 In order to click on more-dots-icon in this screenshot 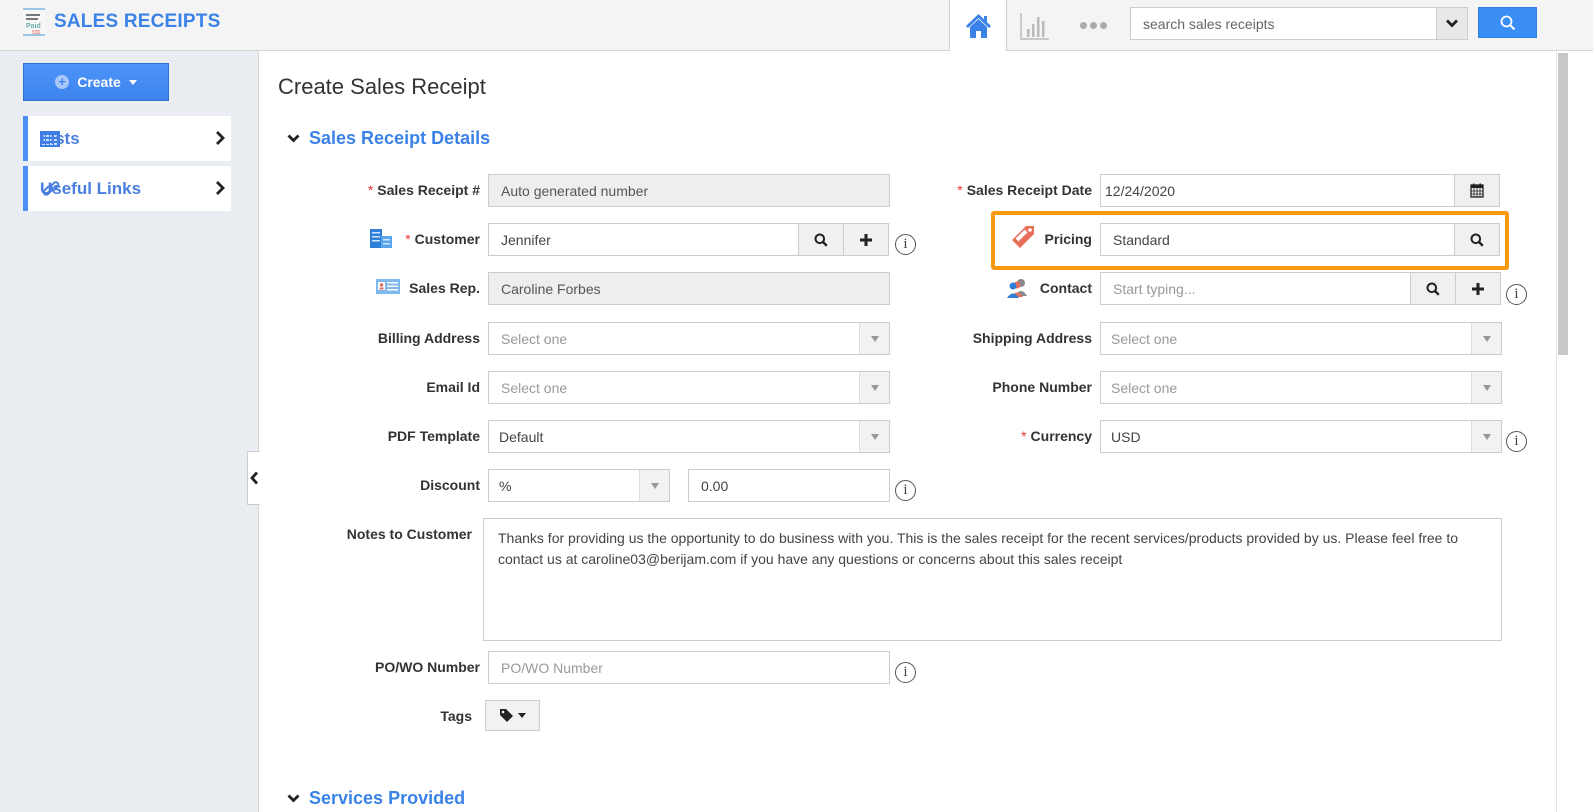, I will do `click(1093, 25)`.